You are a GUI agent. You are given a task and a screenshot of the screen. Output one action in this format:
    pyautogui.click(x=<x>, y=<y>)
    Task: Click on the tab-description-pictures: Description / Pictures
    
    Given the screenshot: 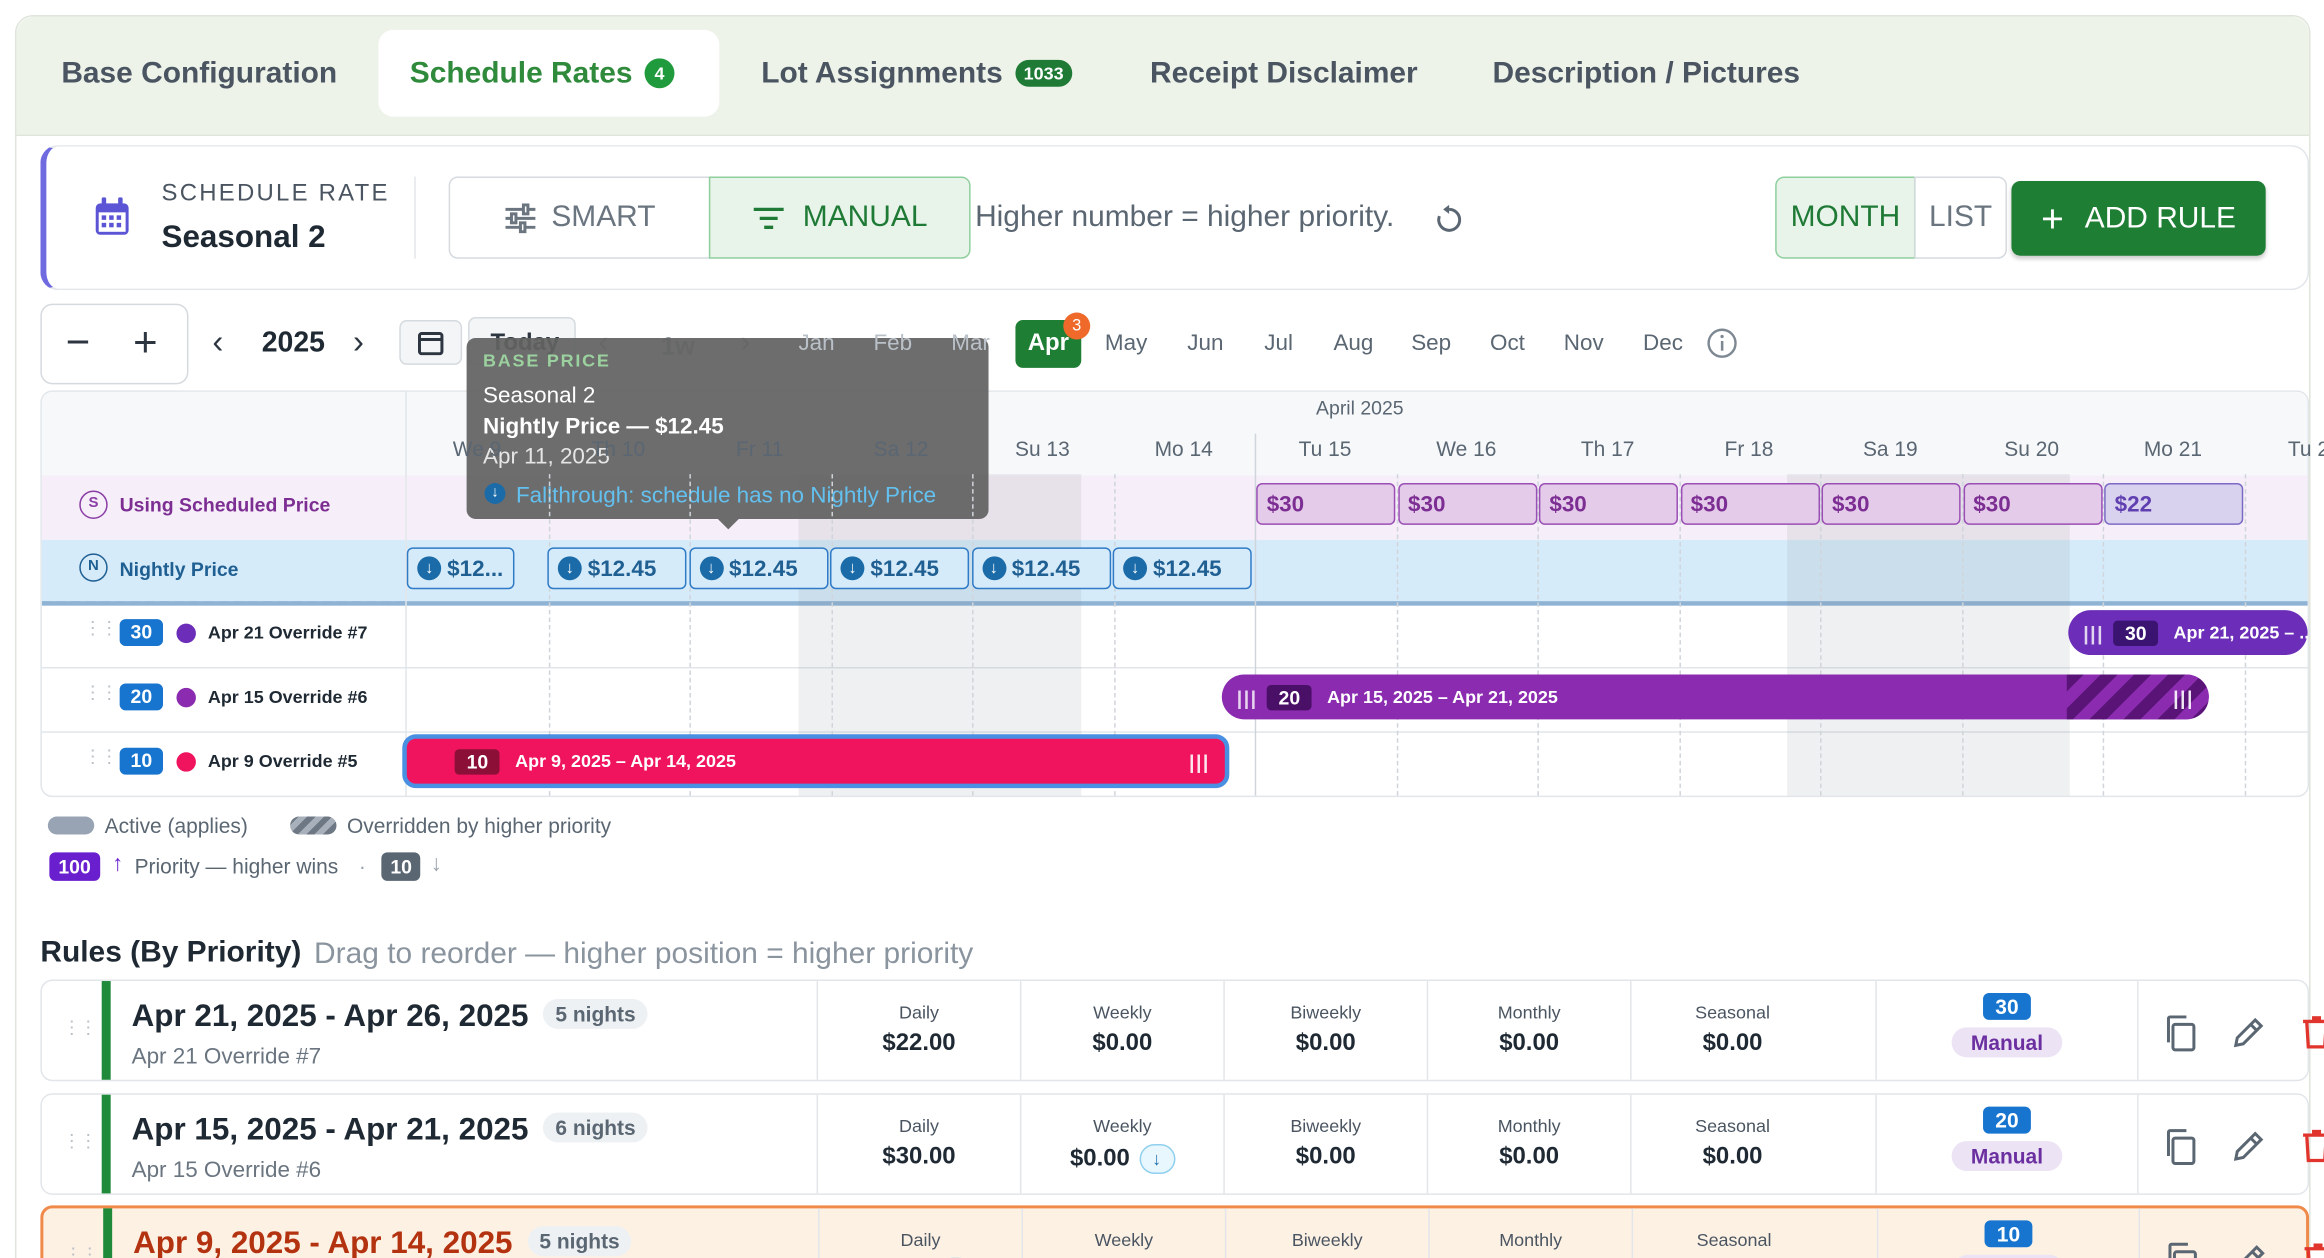 What is the action you would take?
    pyautogui.click(x=1647, y=73)
    